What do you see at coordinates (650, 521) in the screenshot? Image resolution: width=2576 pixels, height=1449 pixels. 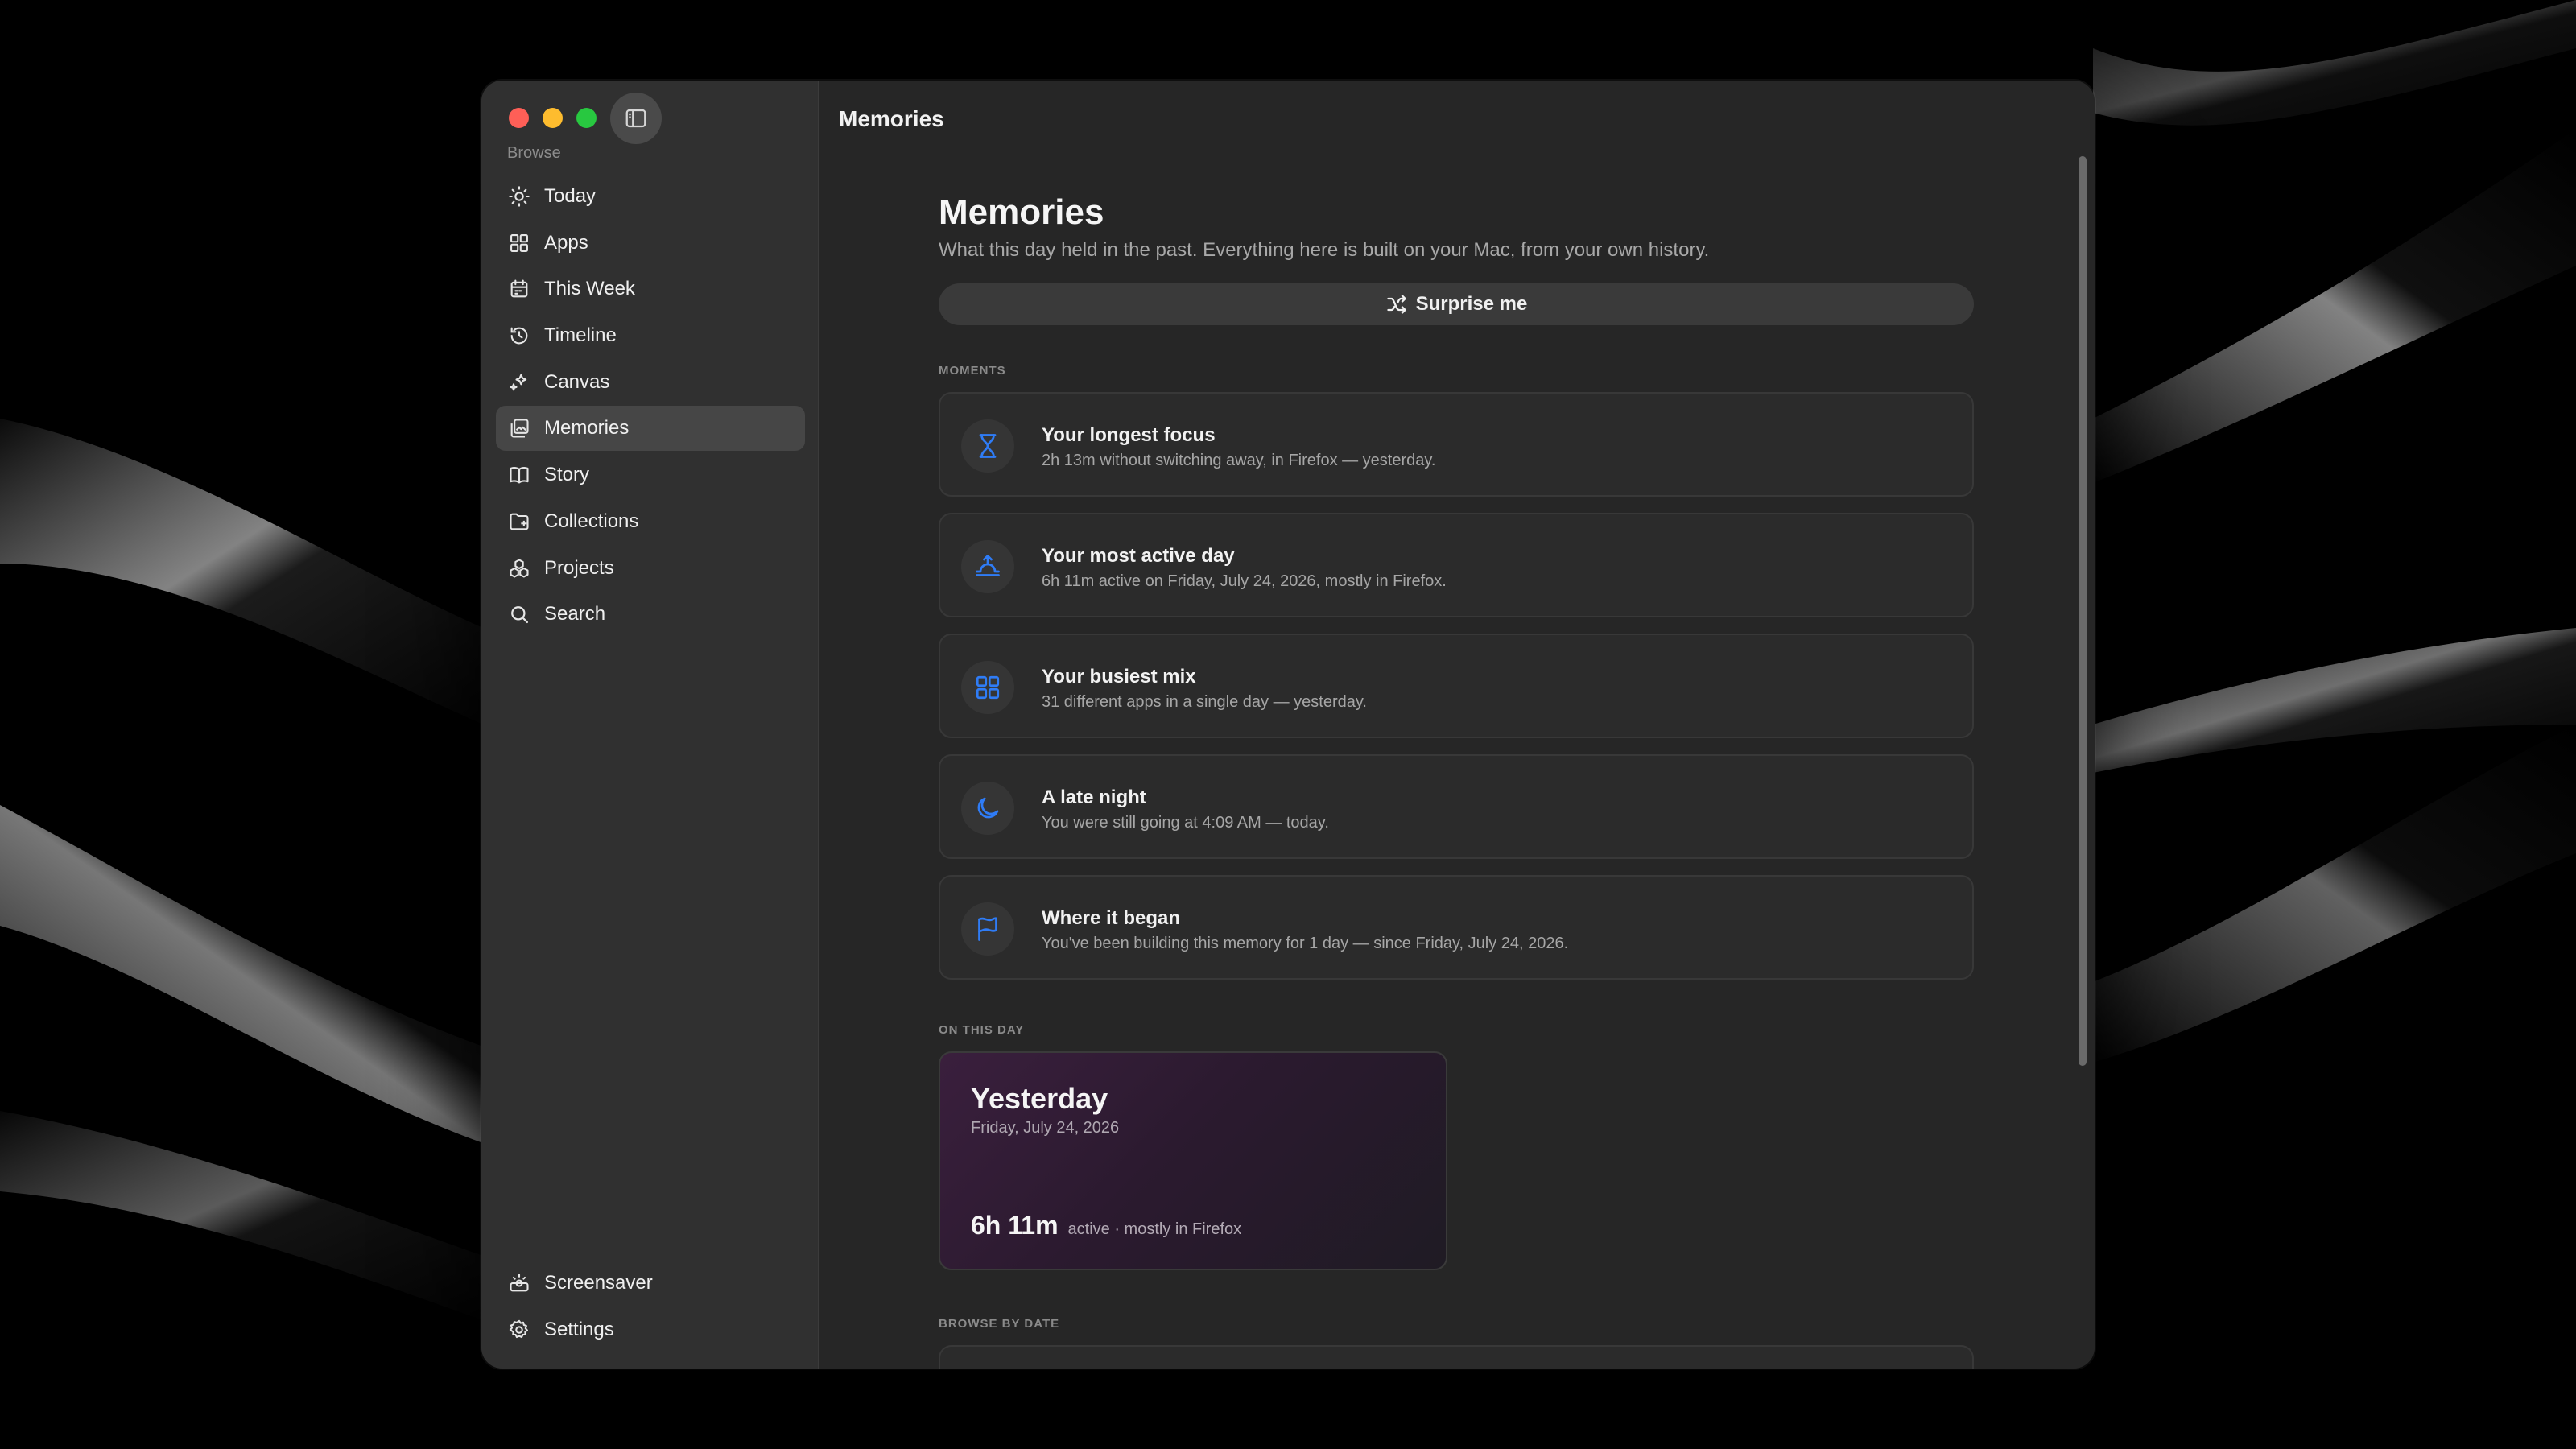 I see `sidebar-item-collections: Collections` at bounding box center [650, 521].